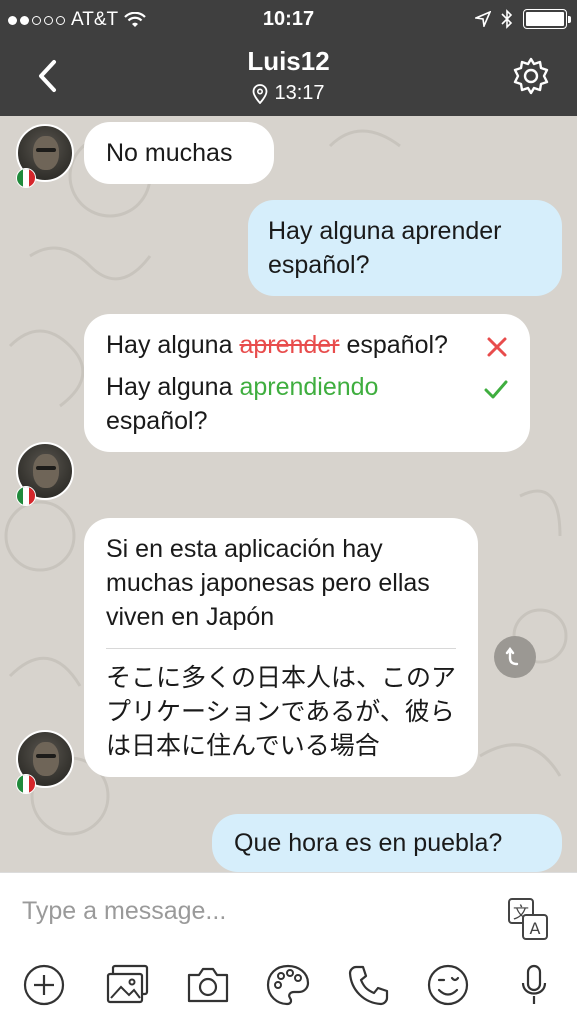 The width and height of the screenshot is (577, 1024). I want to click on corrected-word: aprendiendo, so click(309, 387).